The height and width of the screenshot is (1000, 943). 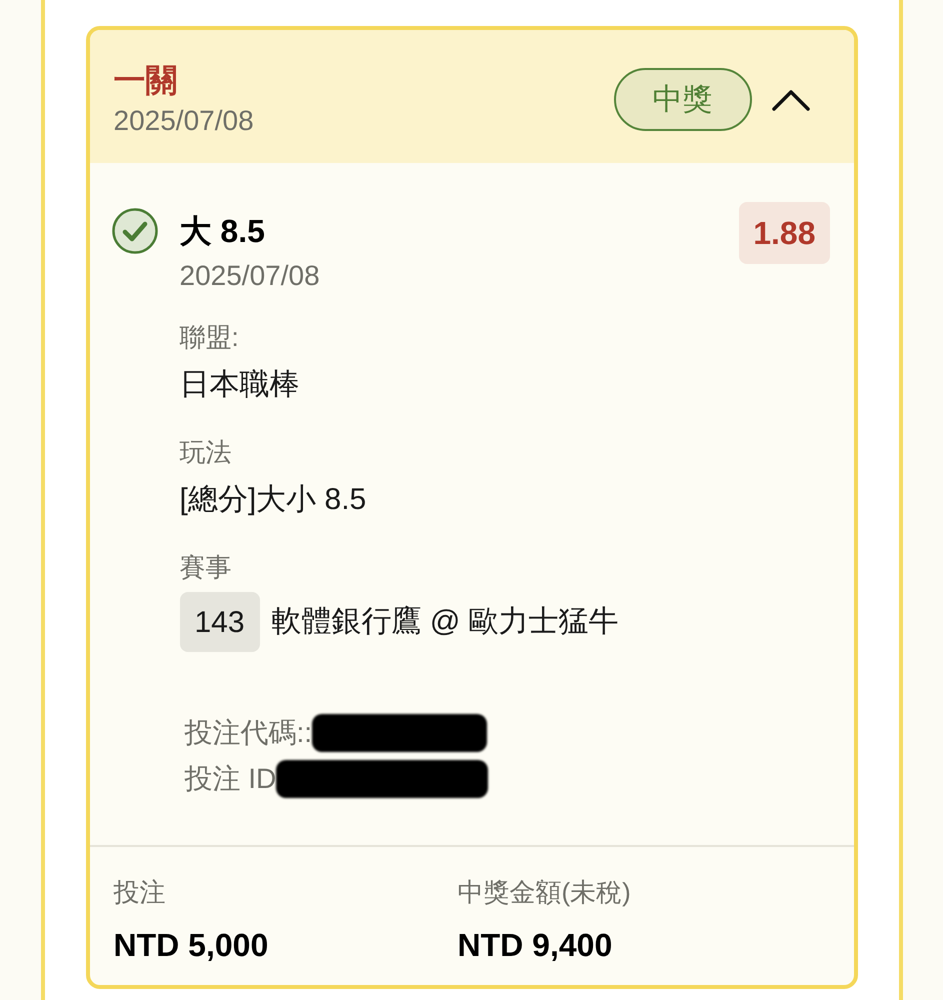 What do you see at coordinates (191, 945) in the screenshot?
I see `summary-amount: NTD 5,000` at bounding box center [191, 945].